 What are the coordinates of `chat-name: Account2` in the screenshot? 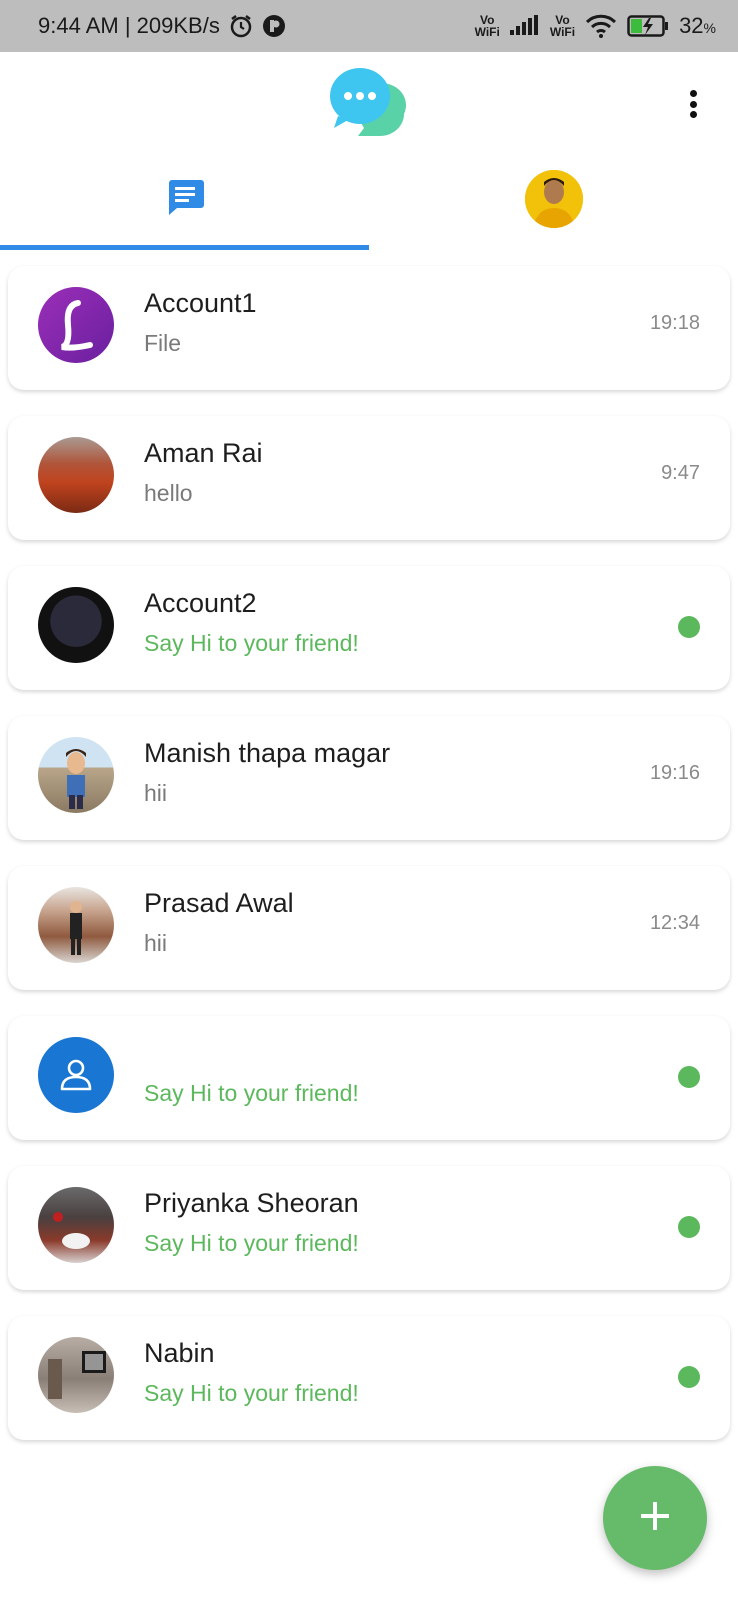 It's located at (200, 603).